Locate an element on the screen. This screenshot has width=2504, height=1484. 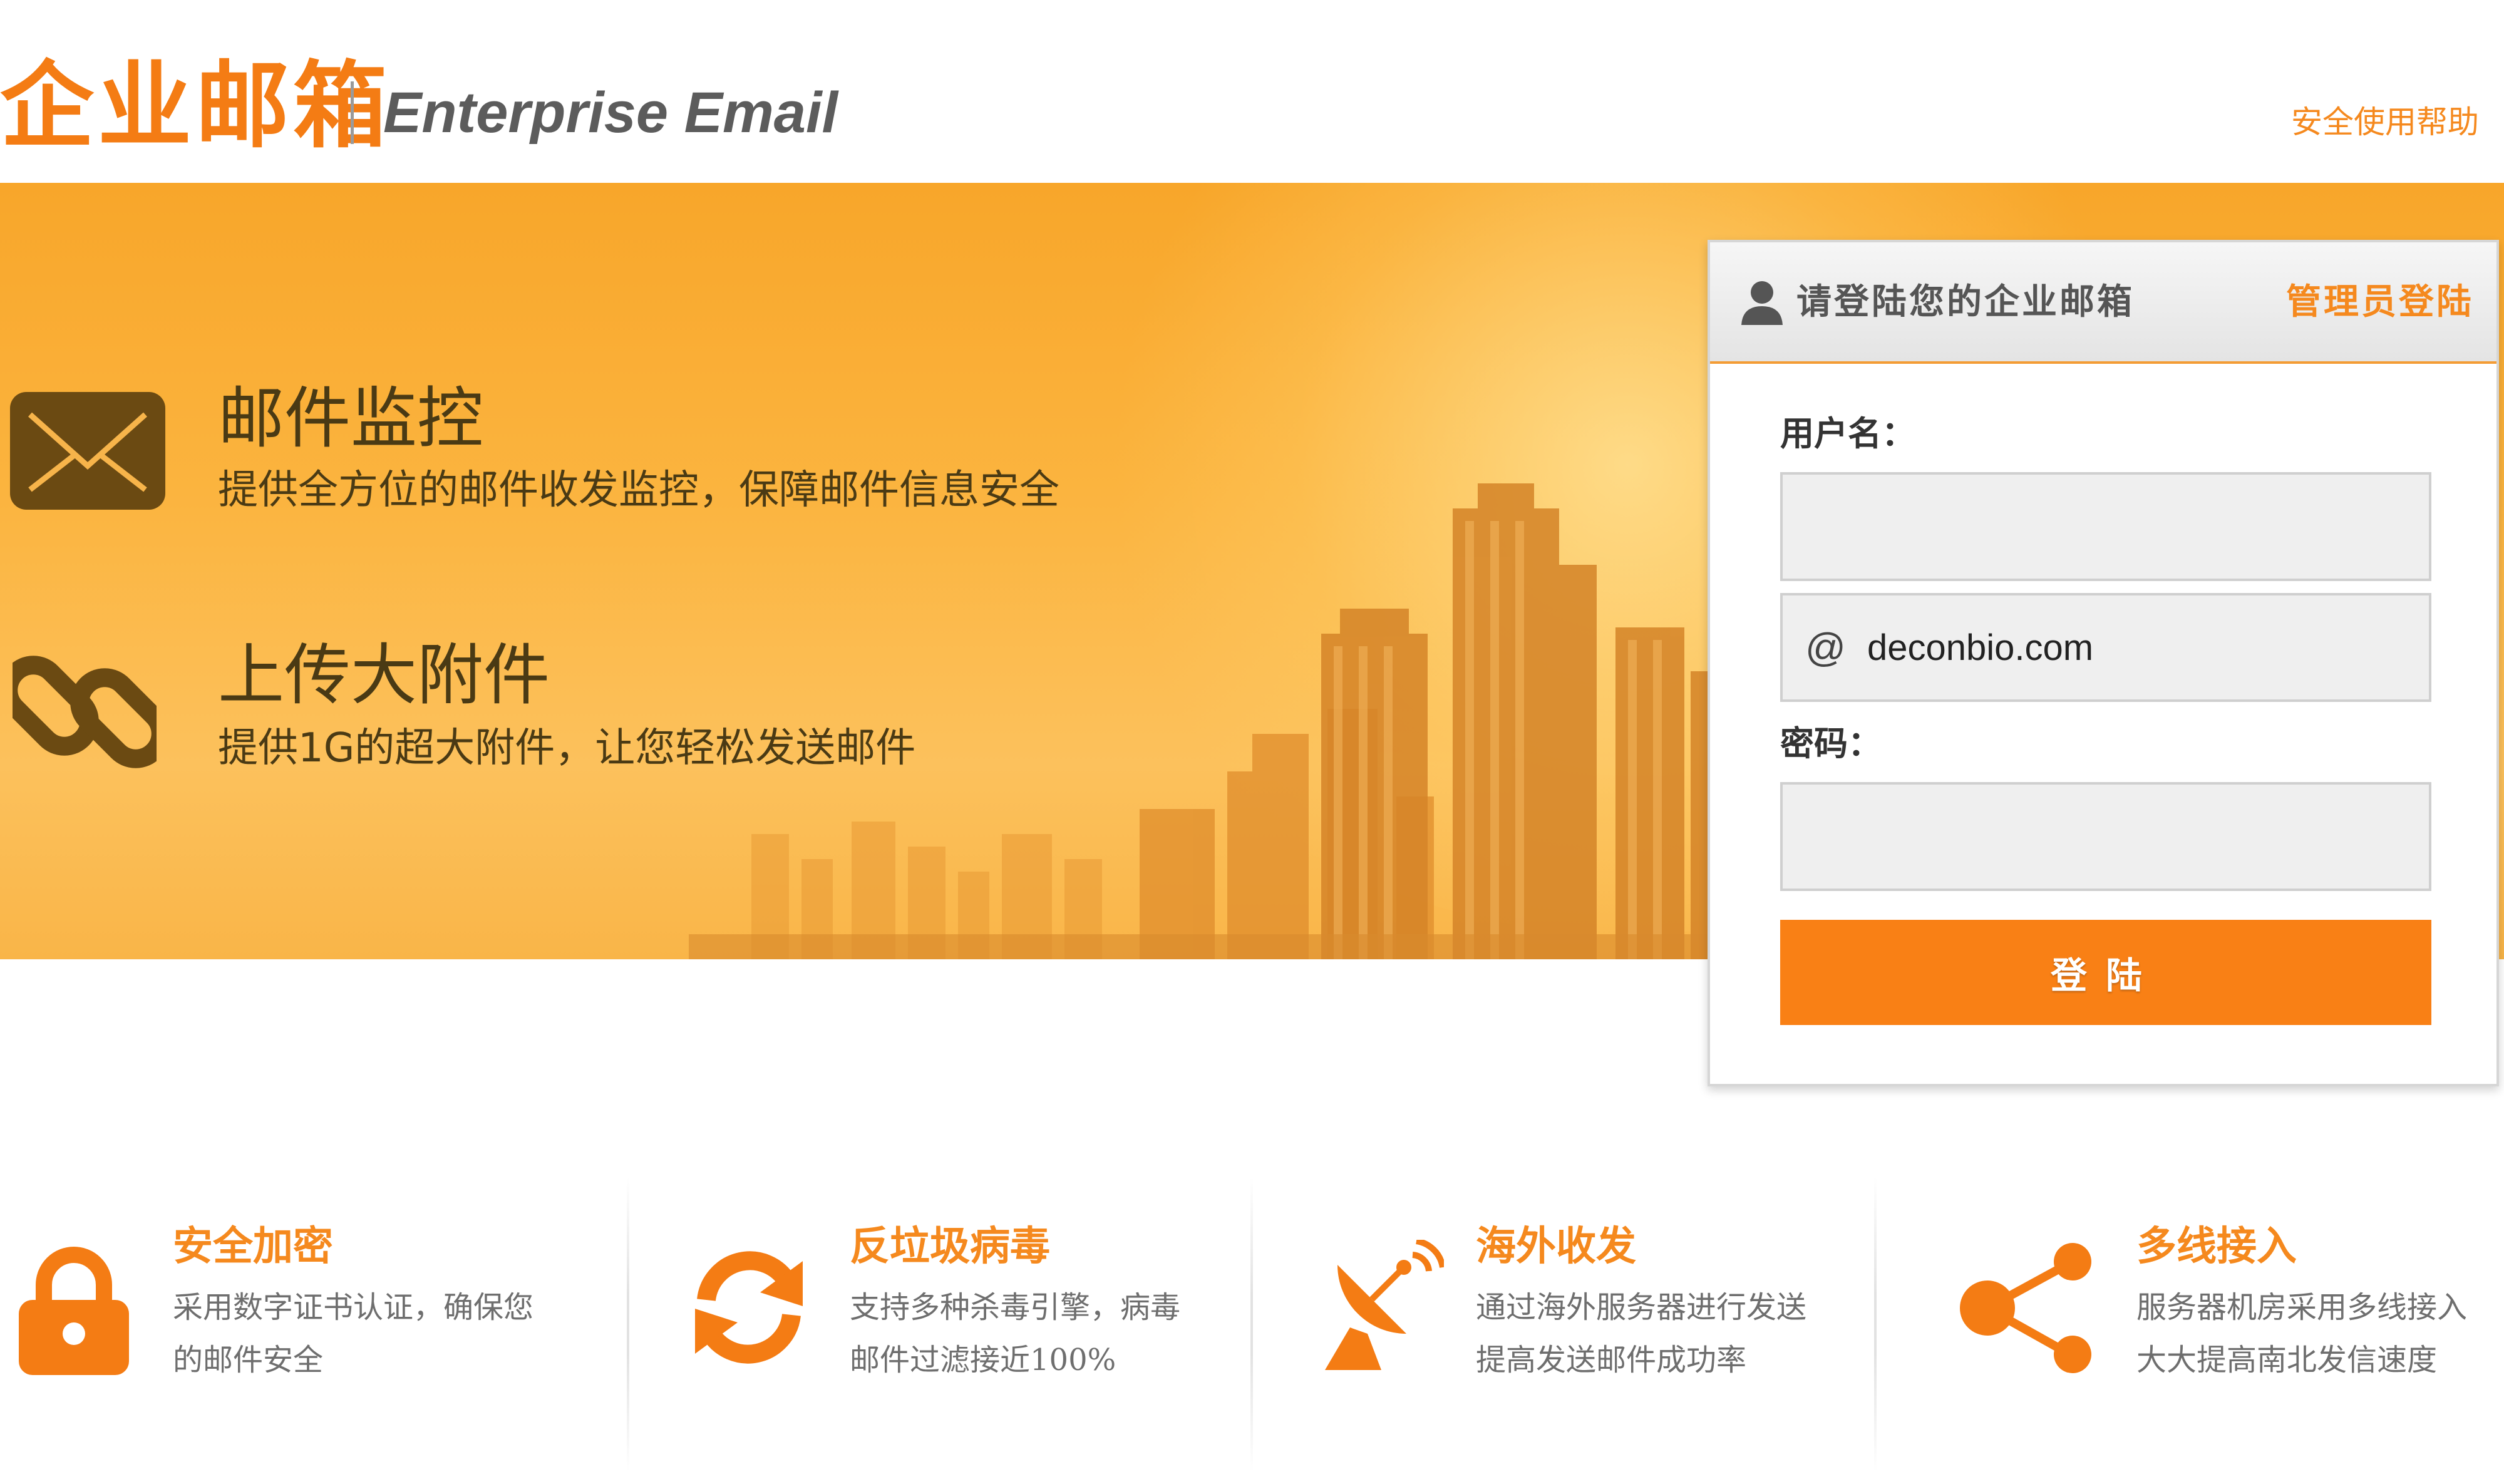
domain-field: @ deconbio.com is located at coordinates (2105, 647).